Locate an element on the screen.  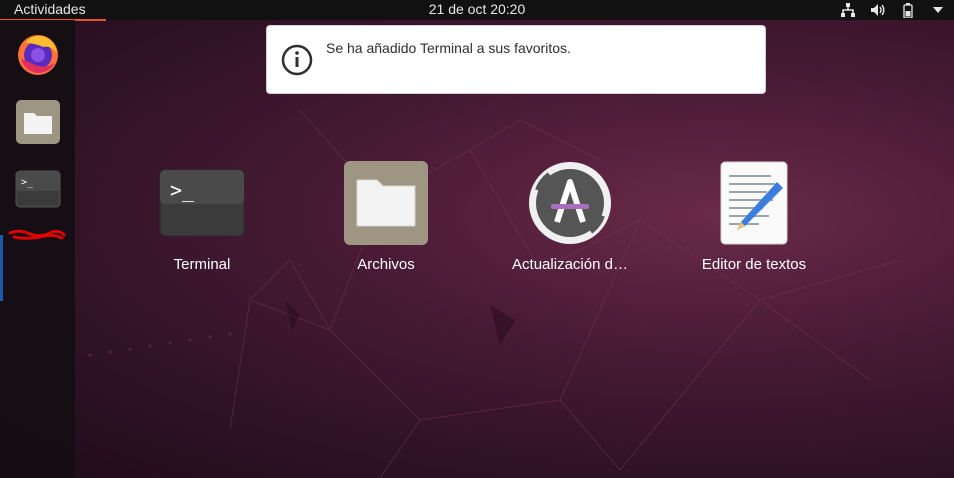
firefox-icon is located at coordinates (38, 56).